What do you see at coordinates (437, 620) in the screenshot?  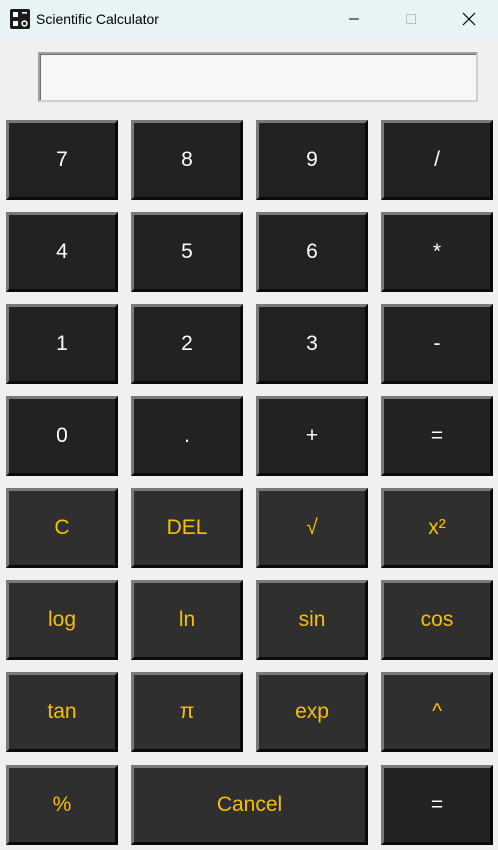 I see `button-cos: cos` at bounding box center [437, 620].